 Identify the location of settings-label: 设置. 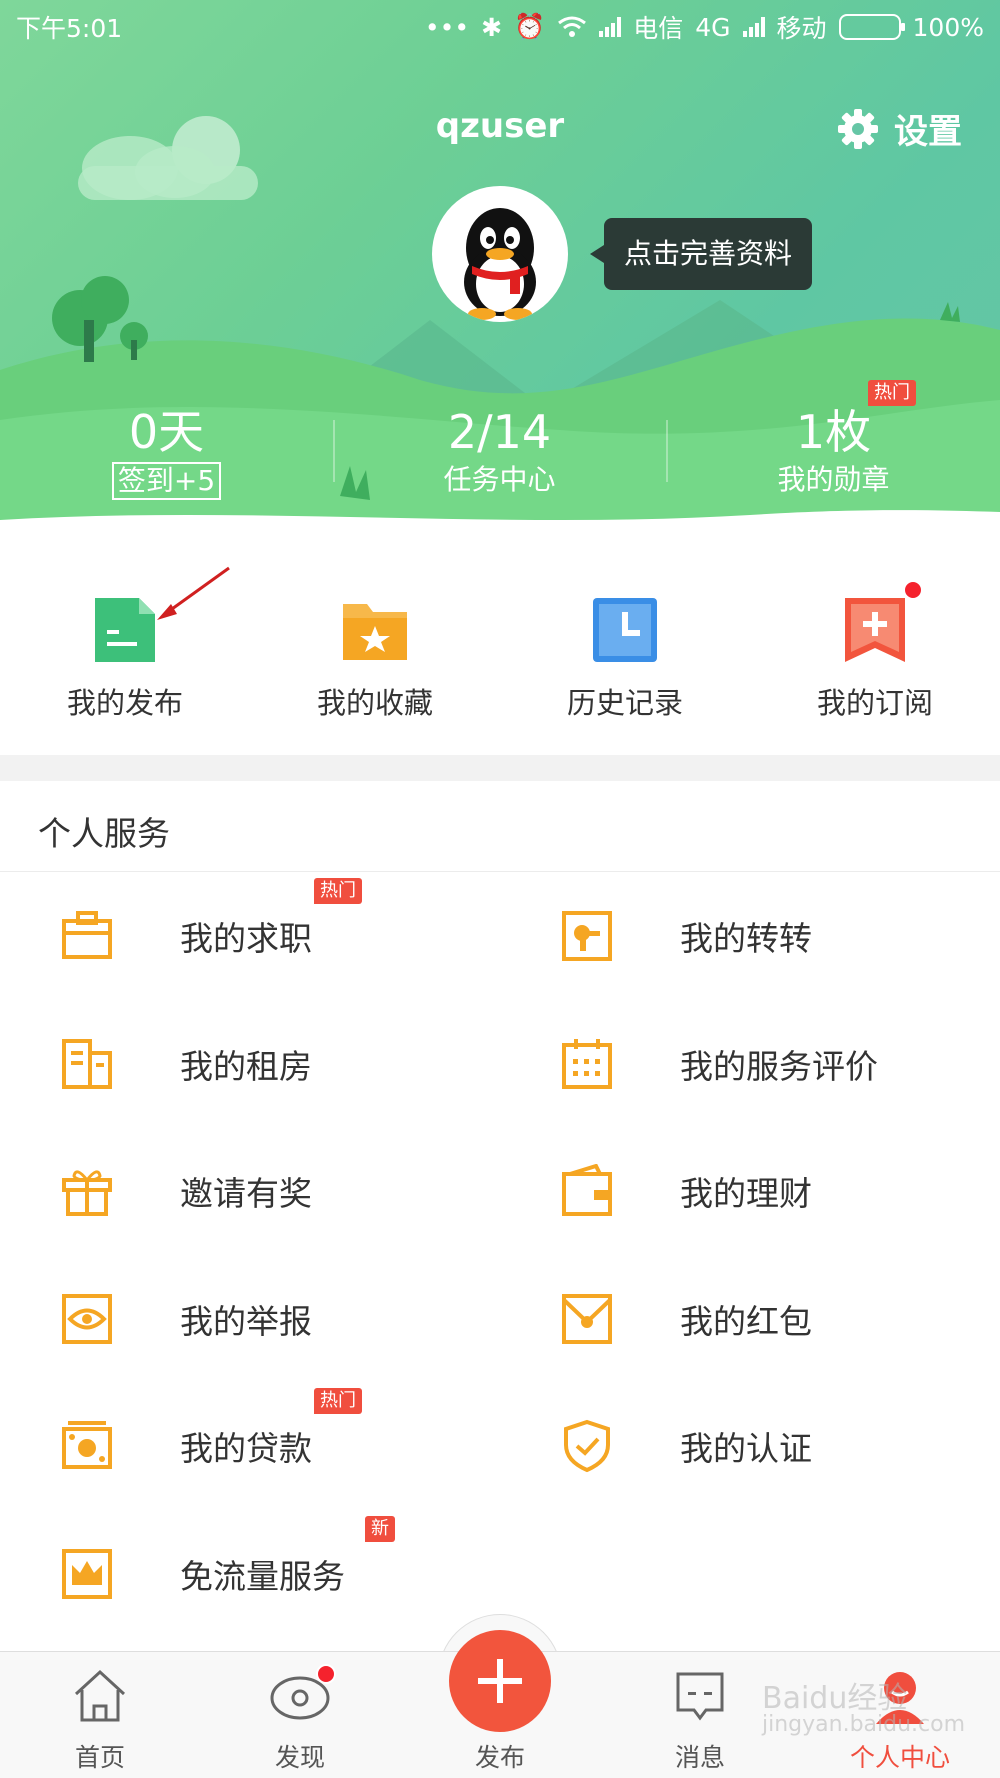
(928, 132).